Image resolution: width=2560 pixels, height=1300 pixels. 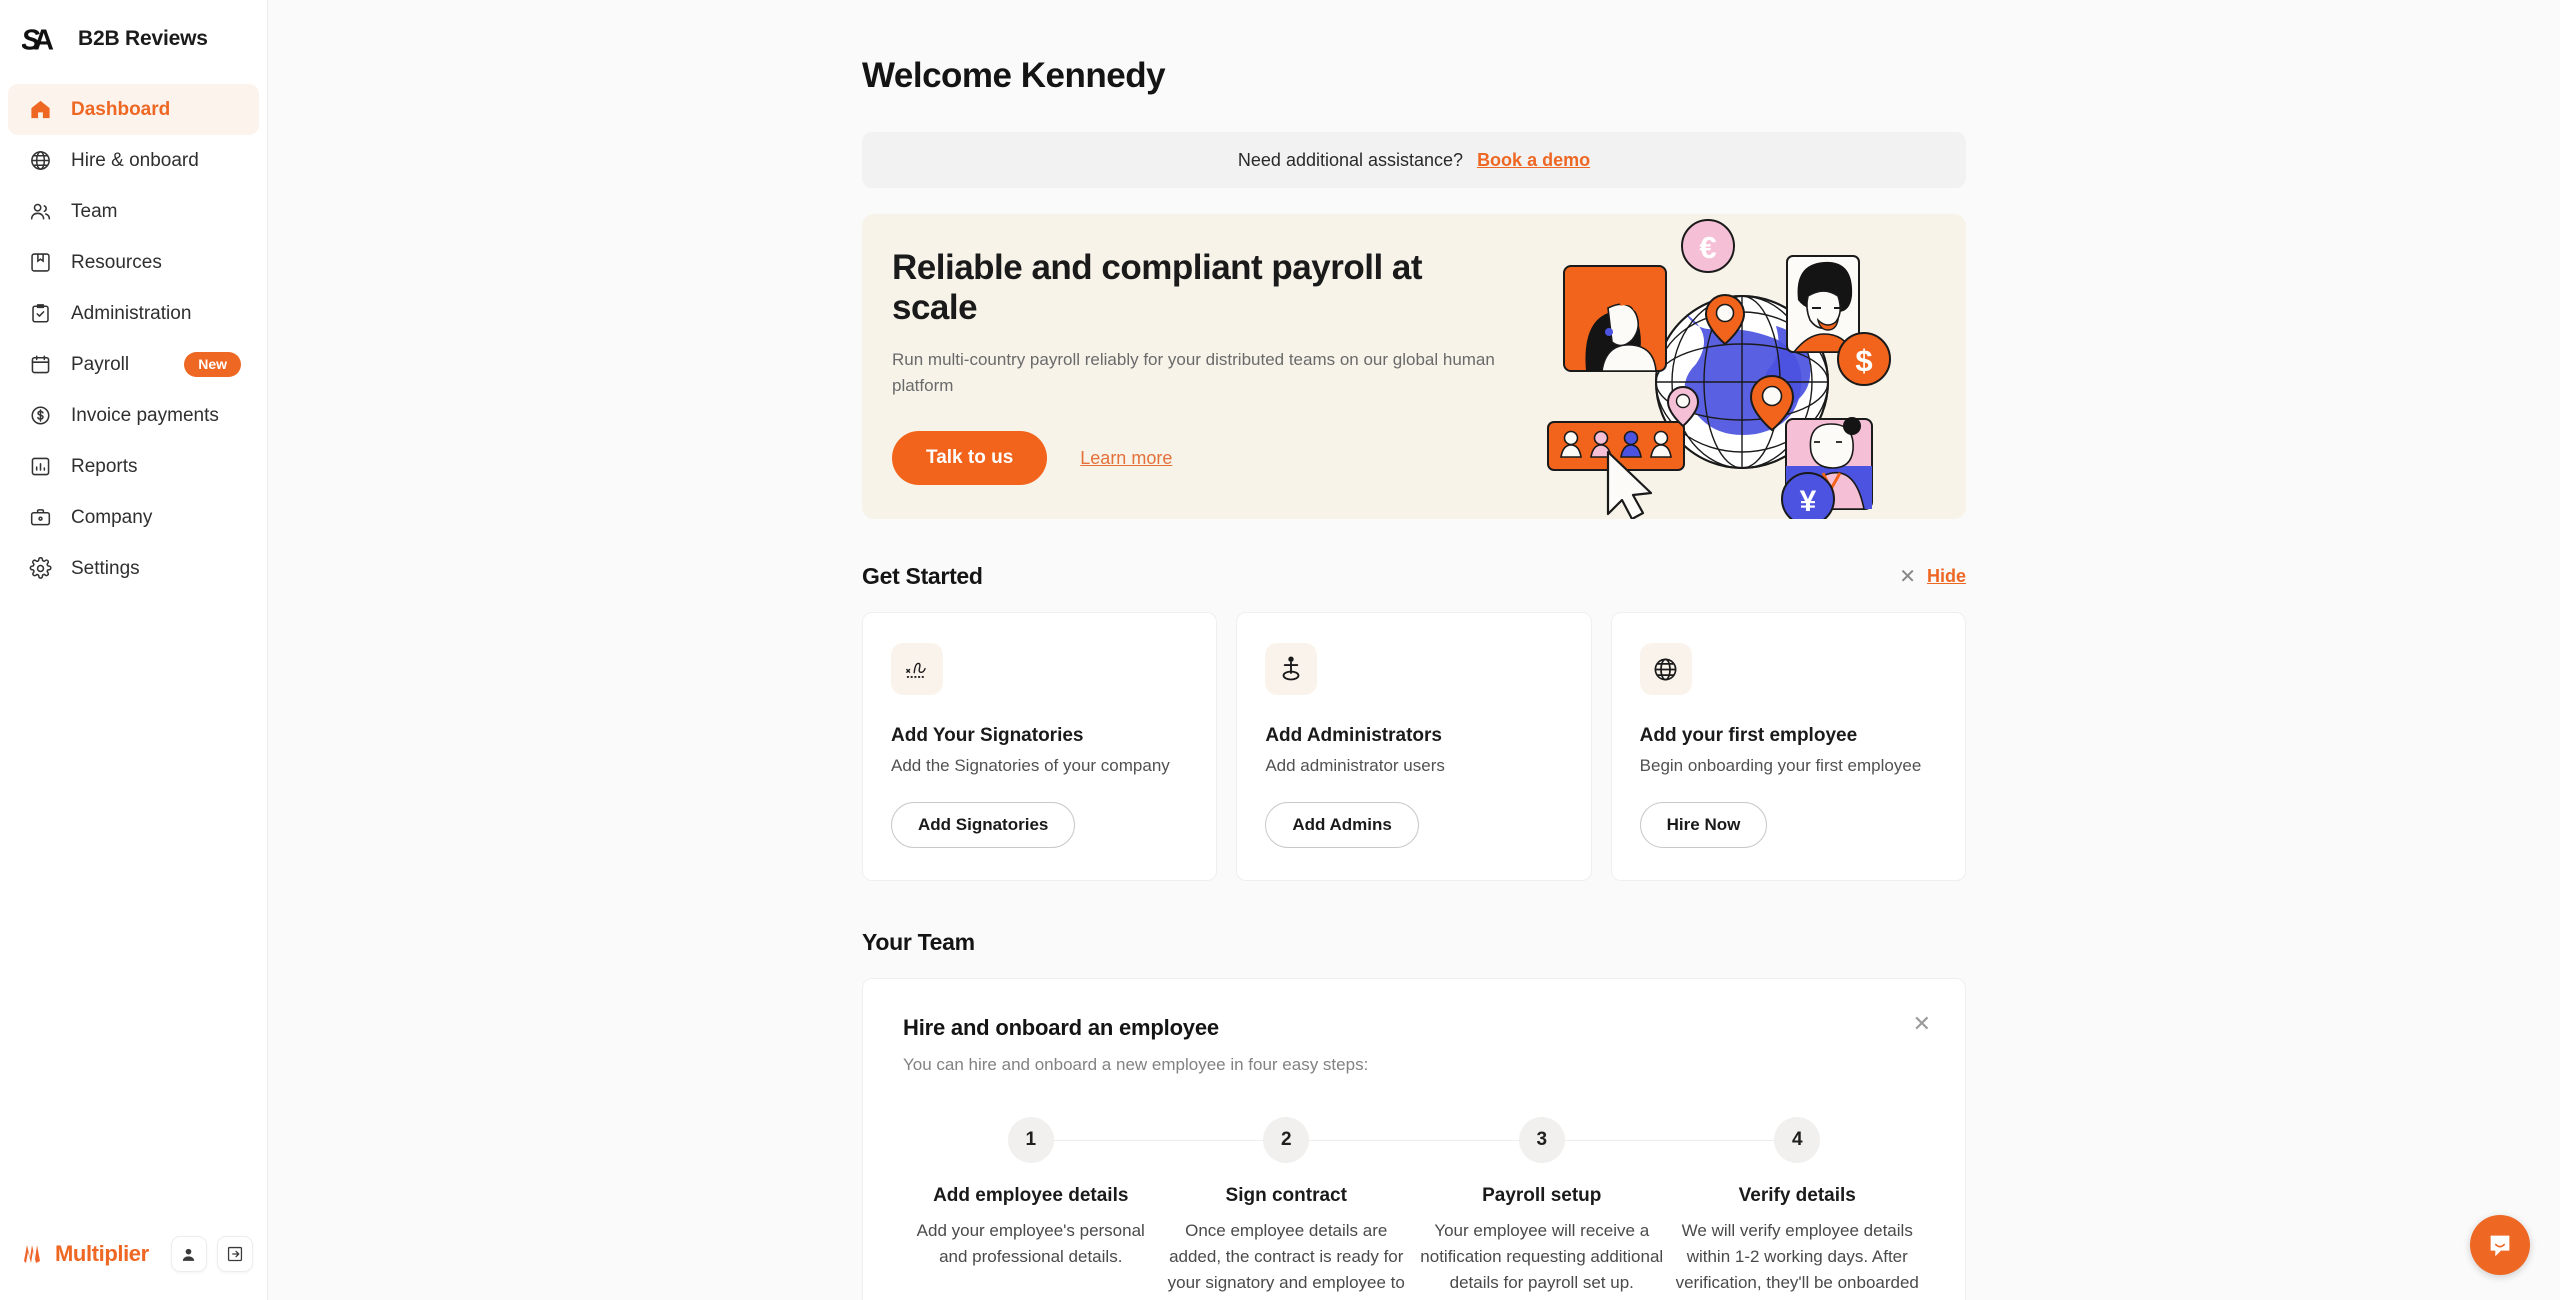 I want to click on get-started-header: Get Started ✕ Hide, so click(x=1414, y=576).